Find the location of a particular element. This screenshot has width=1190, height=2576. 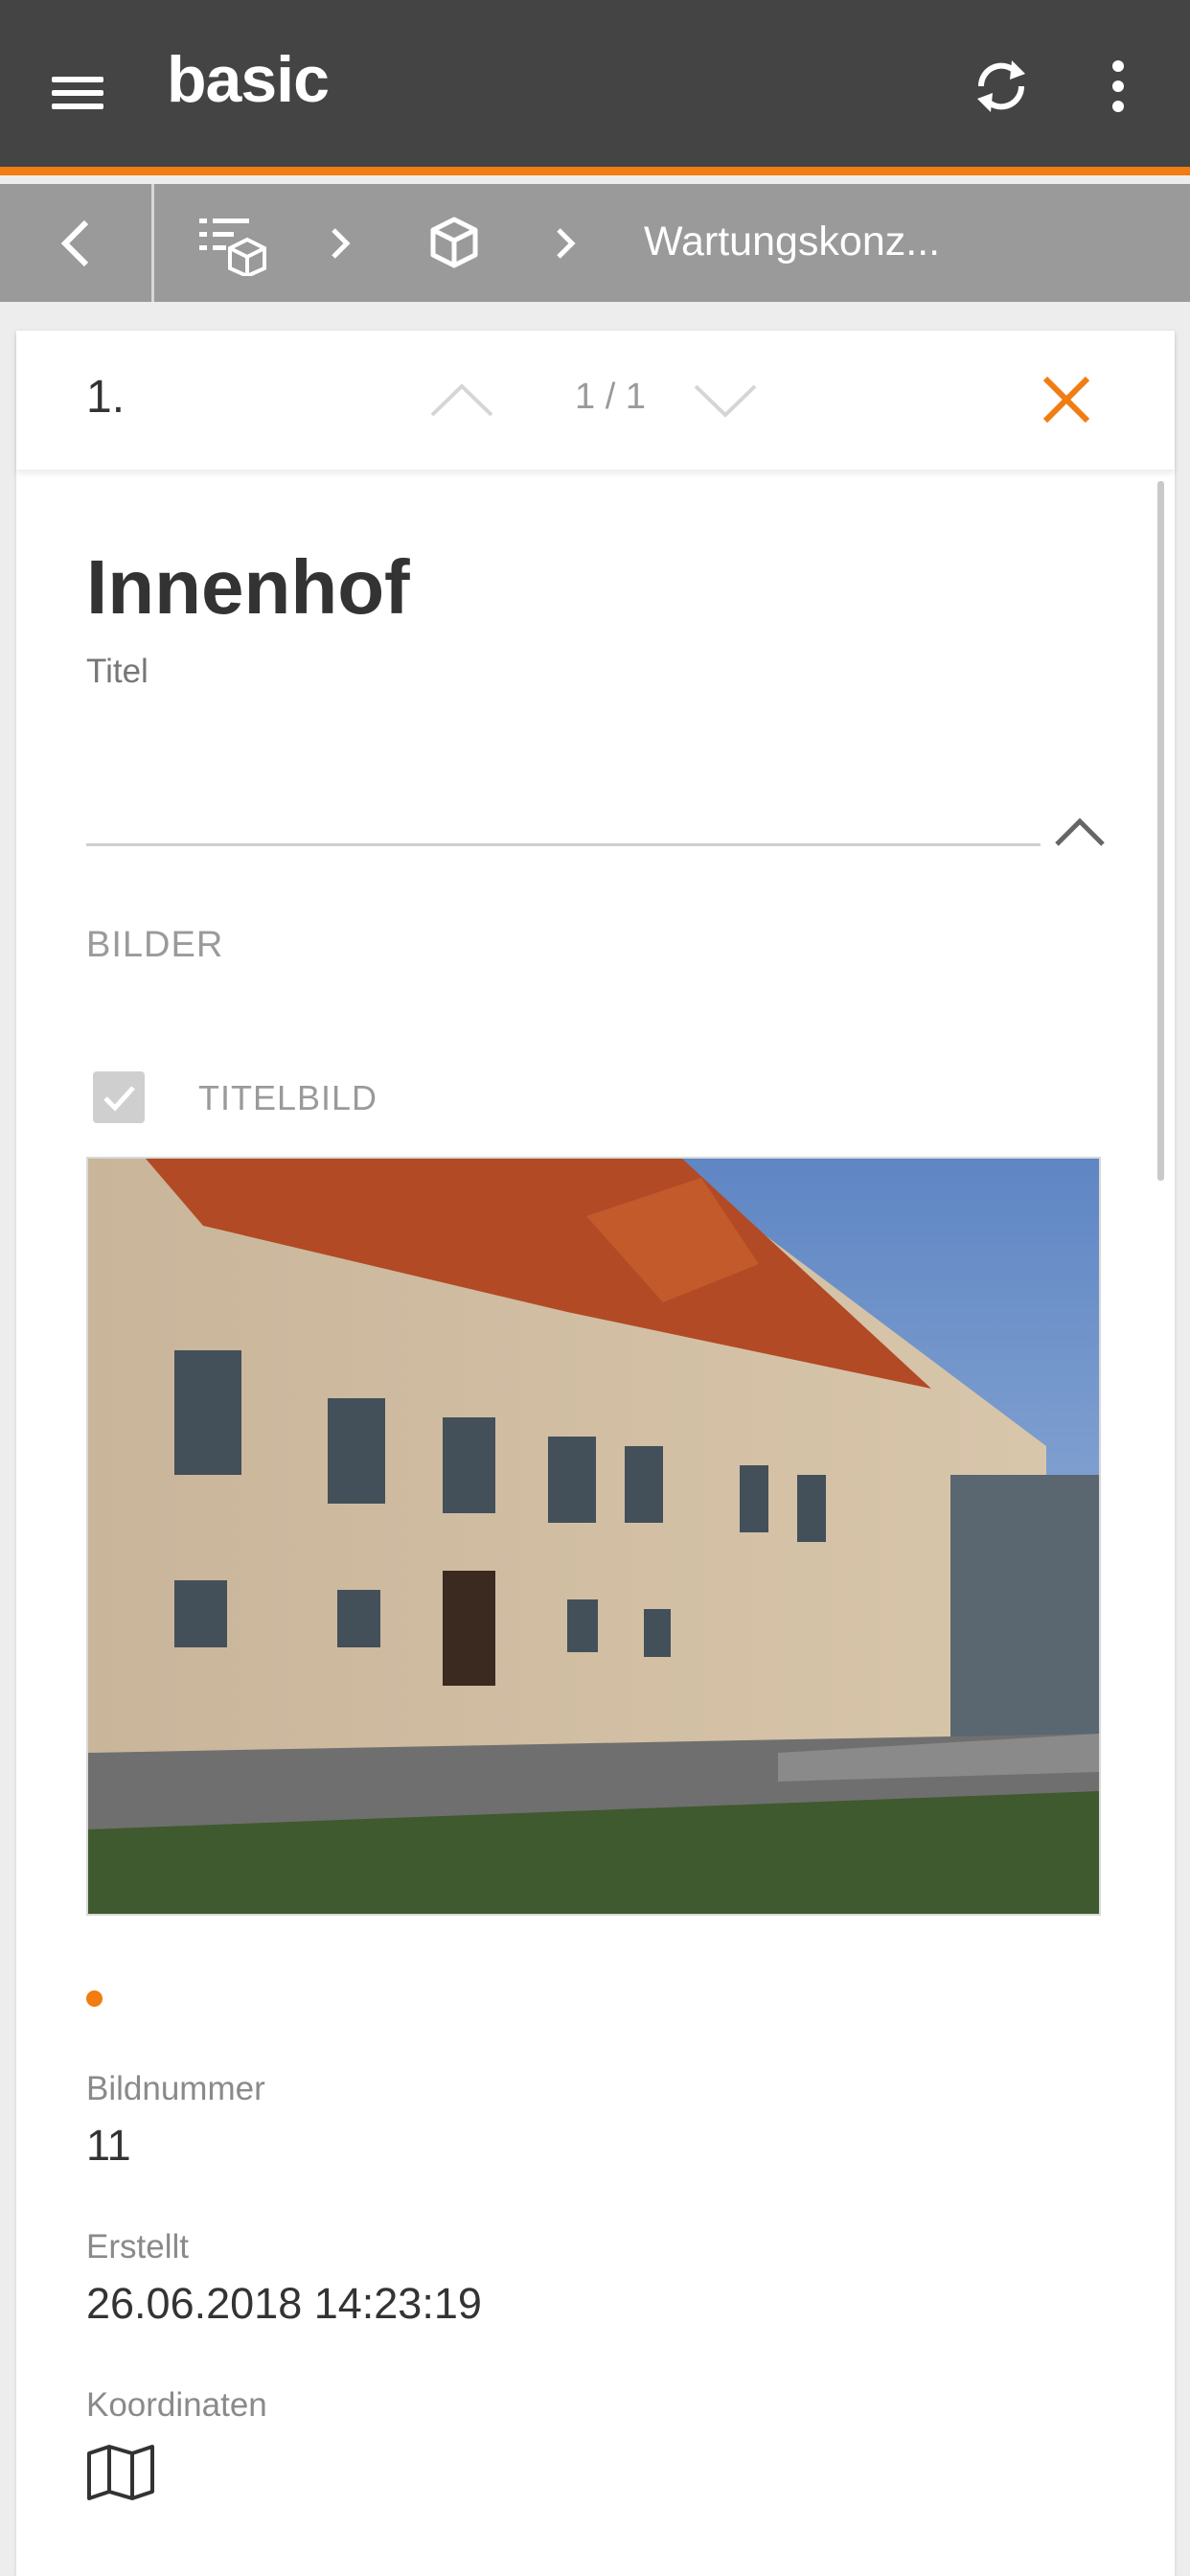

back-button is located at coordinates (76, 243).